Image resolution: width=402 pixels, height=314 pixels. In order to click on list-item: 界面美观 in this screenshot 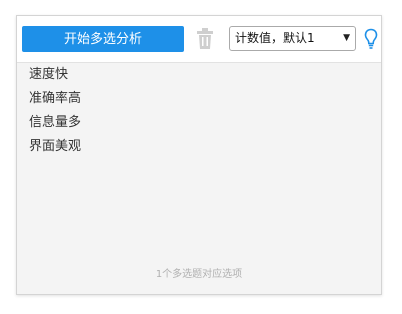, I will do `click(199, 147)`.